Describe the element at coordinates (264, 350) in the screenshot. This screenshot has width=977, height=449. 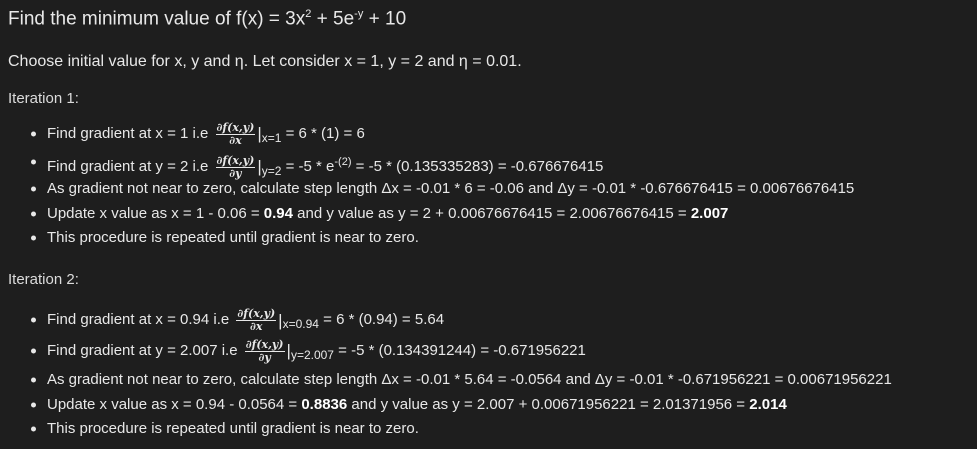
I see `partial-derivative-y: ∂f(x,y) ∂y` at that location.